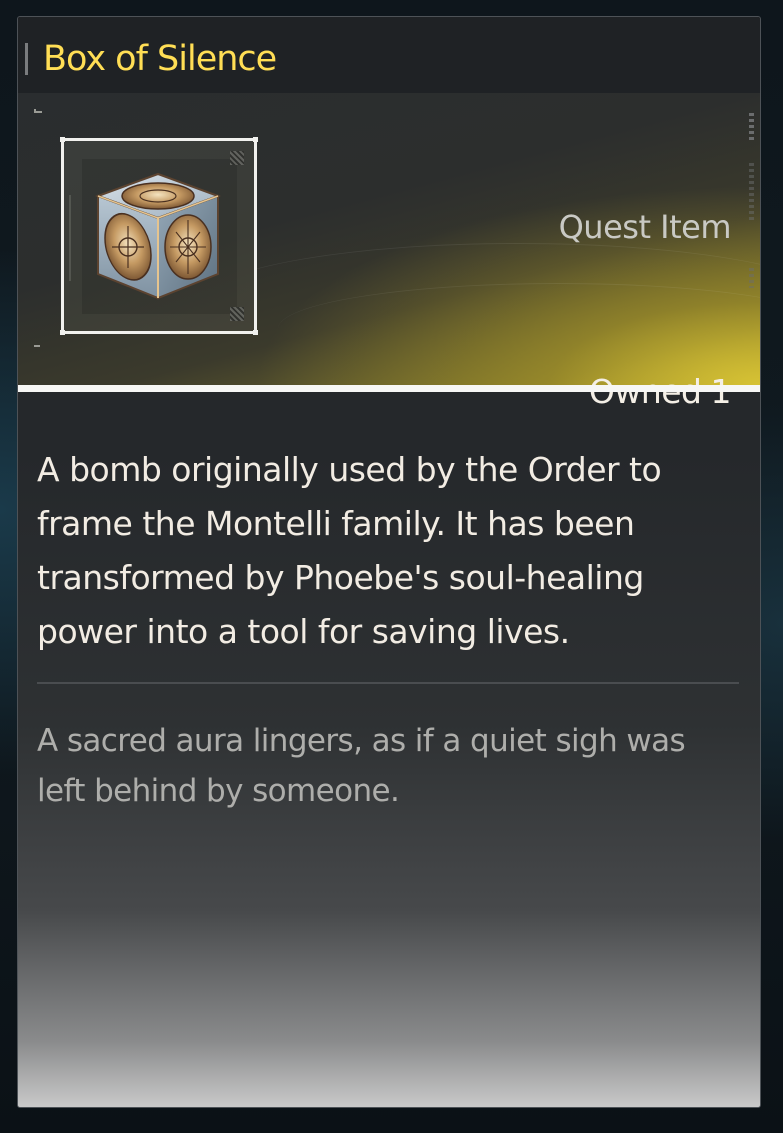 The height and width of the screenshot is (1133, 783). I want to click on ornate-cube-icon, so click(158, 236).